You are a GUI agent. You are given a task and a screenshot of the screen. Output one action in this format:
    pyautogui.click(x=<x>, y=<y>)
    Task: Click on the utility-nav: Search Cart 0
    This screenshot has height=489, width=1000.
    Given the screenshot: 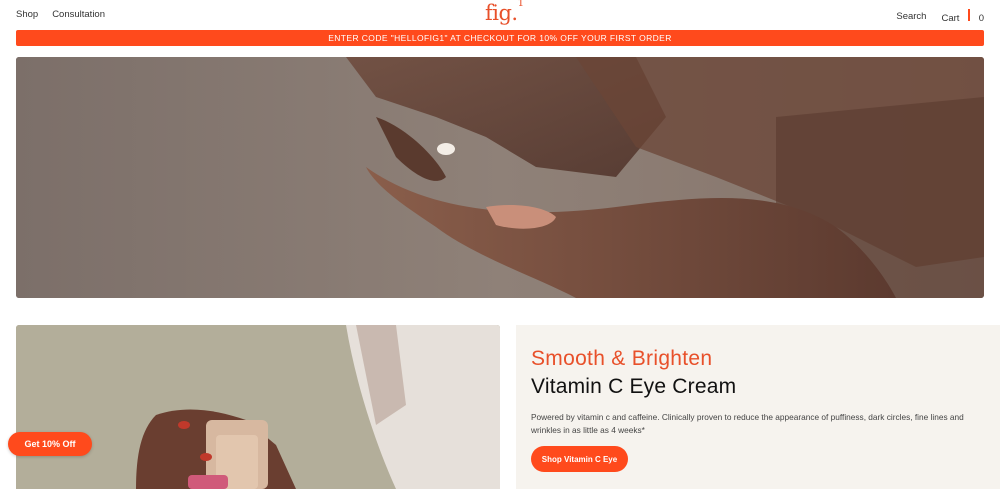 What is the action you would take?
    pyautogui.click(x=940, y=16)
    